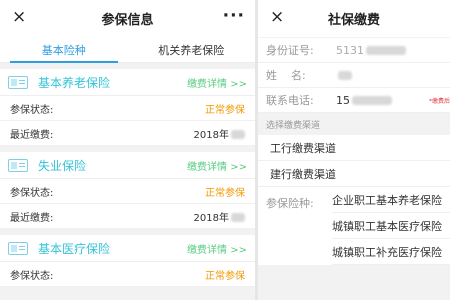 This screenshot has height=300, width=450. I want to click on tab-government-pension: 机关养老保险, so click(192, 49).